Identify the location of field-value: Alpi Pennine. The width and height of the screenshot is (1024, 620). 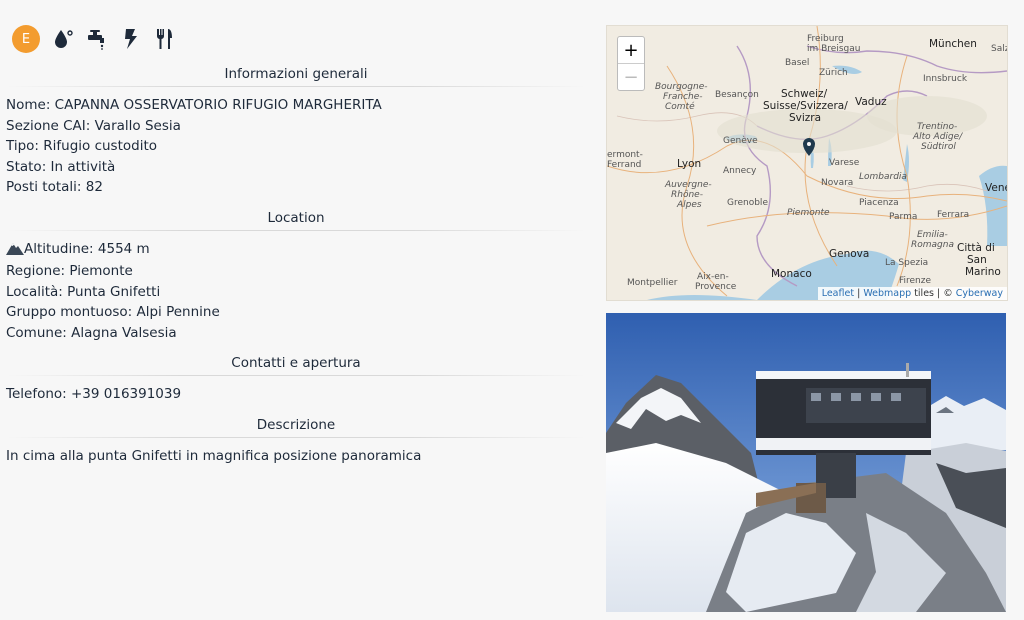
(178, 312).